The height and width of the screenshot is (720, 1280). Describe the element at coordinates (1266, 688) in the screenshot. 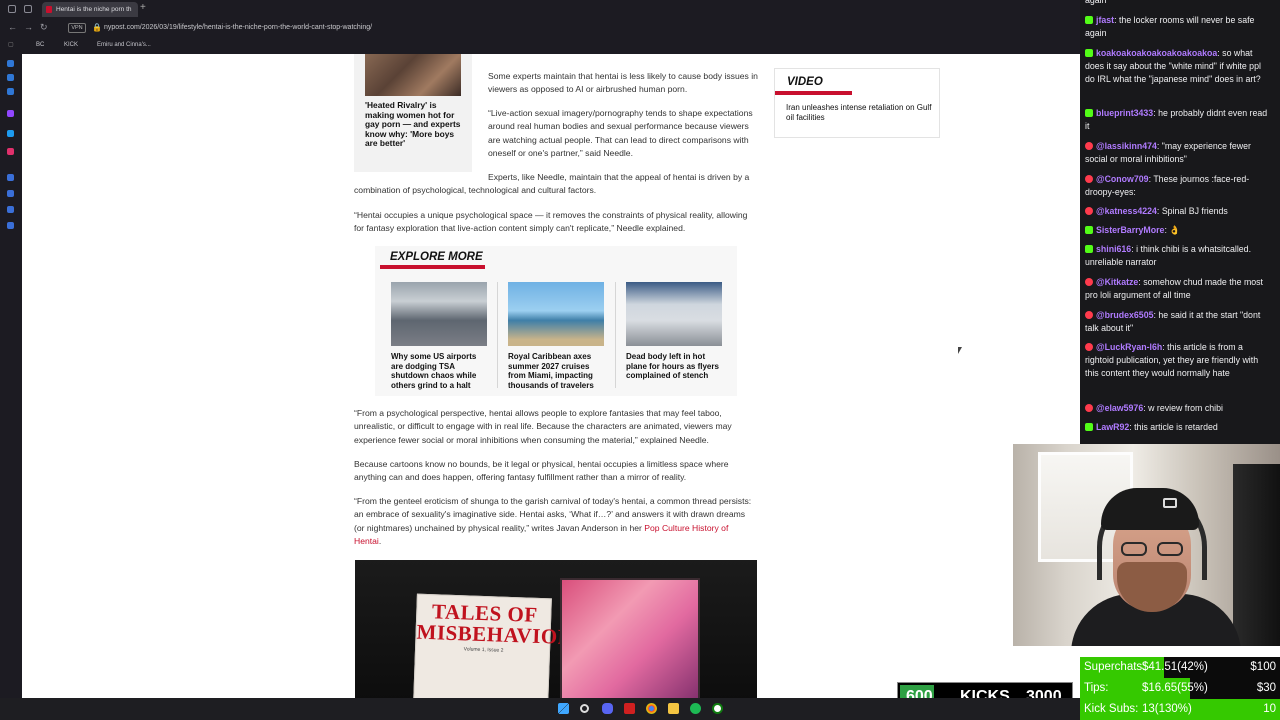

I see `goal-target: $30` at that location.